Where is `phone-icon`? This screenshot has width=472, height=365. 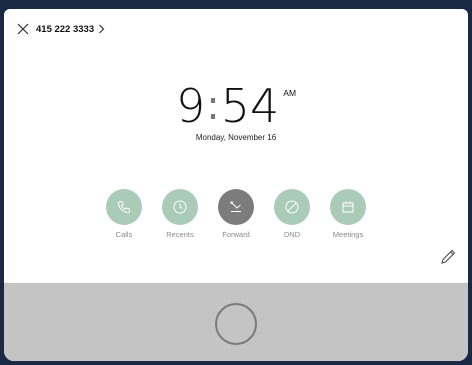 phone-icon is located at coordinates (123, 207).